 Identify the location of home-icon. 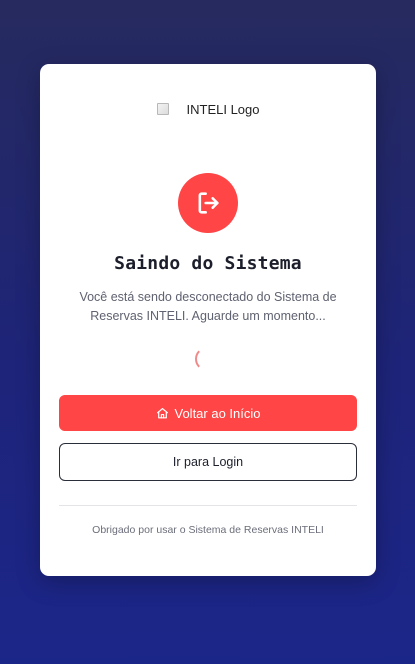
(162, 413).